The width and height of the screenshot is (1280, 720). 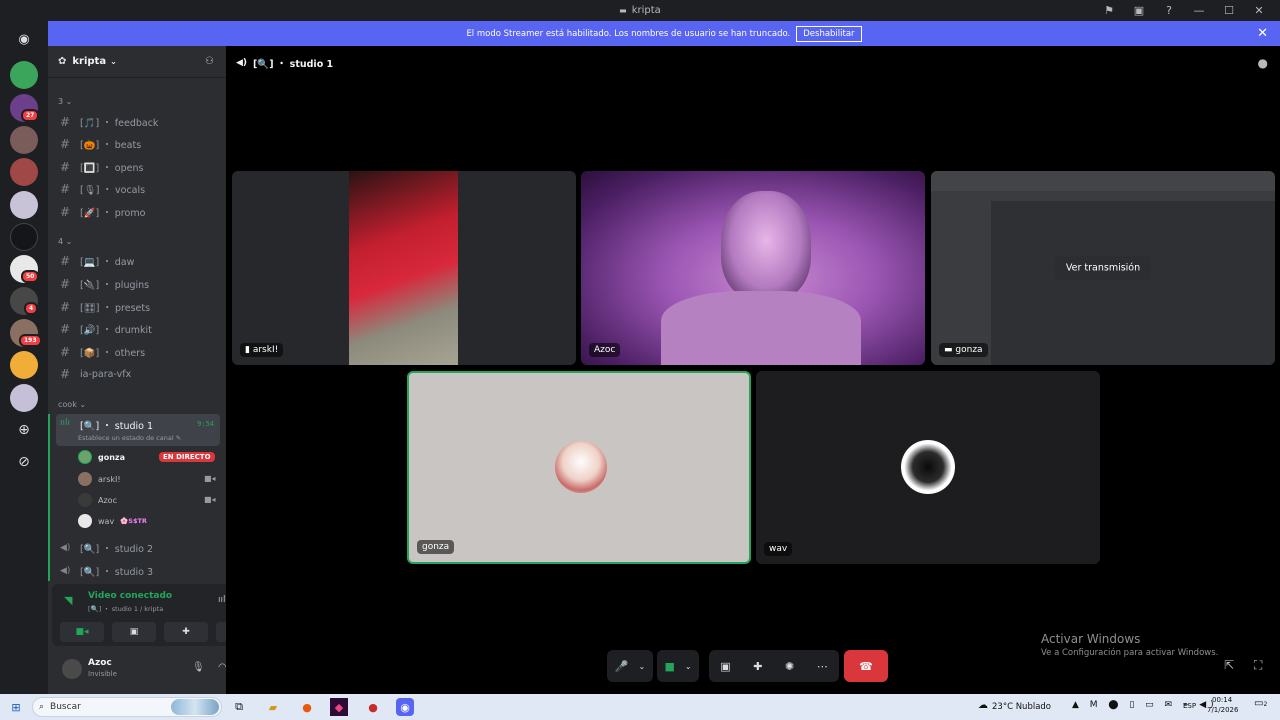 What do you see at coordinates (761, 328) in the screenshot?
I see `participant-video` at bounding box center [761, 328].